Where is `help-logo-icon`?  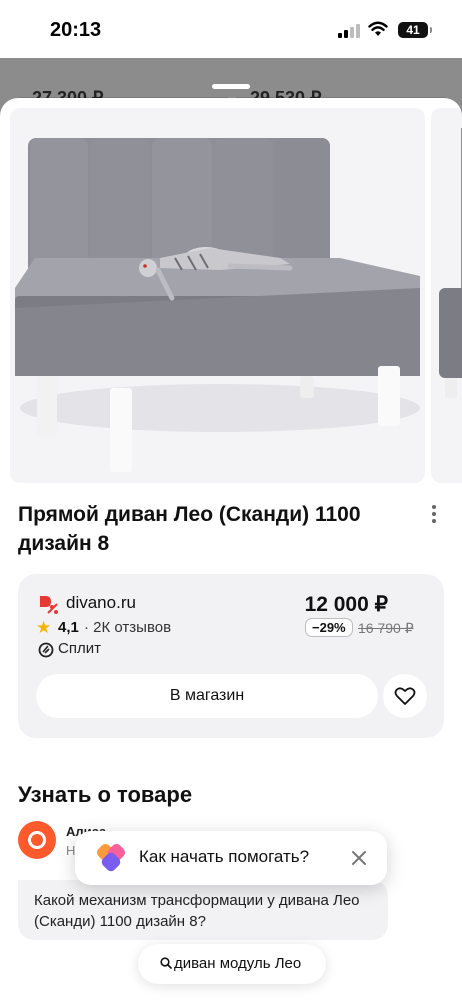 help-logo-icon is located at coordinates (111, 857).